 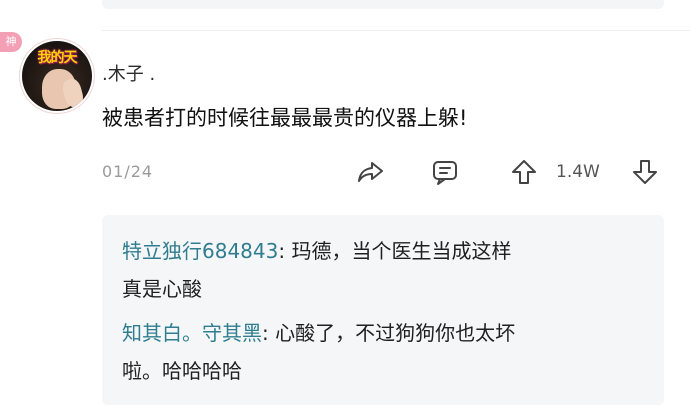 I want to click on reply-text: 玛德，当个医生当成这样, so click(x=401, y=251).